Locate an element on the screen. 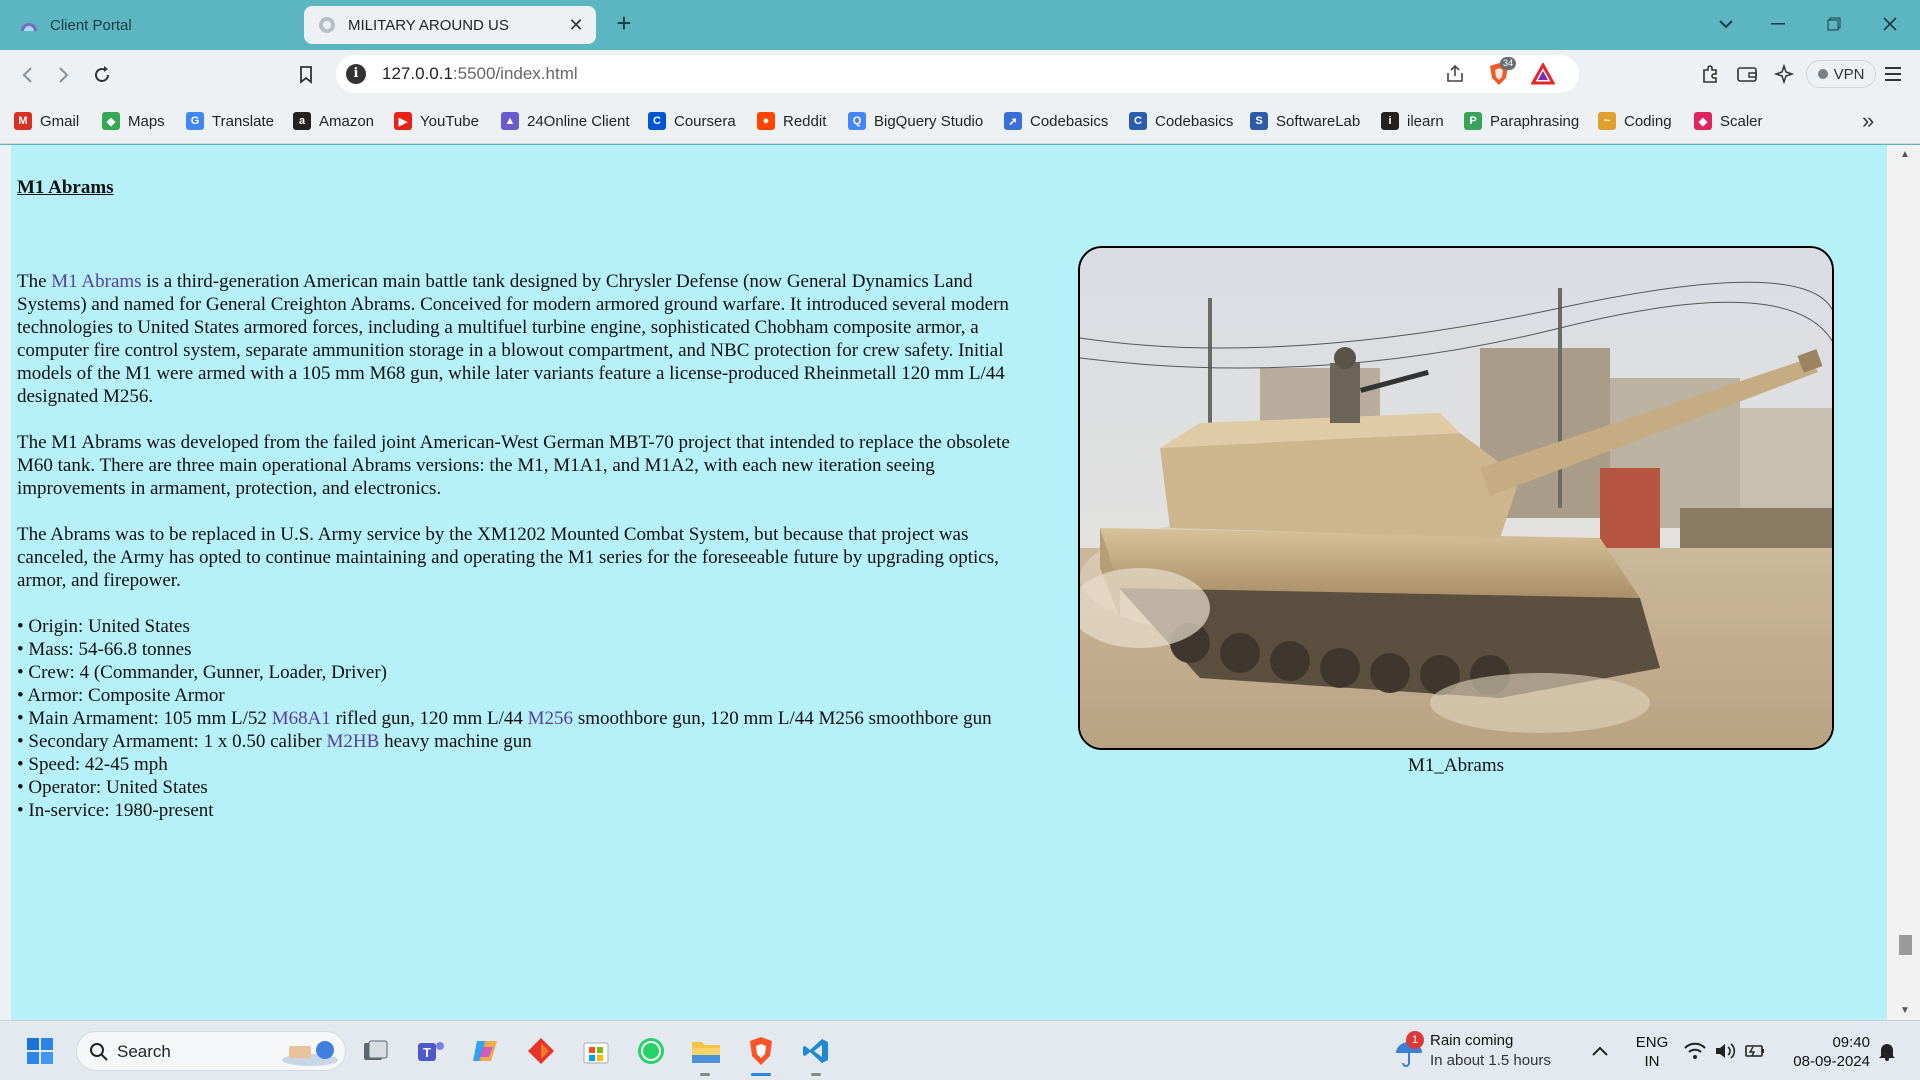  taskbar-search: Search is located at coordinates (211, 1051).